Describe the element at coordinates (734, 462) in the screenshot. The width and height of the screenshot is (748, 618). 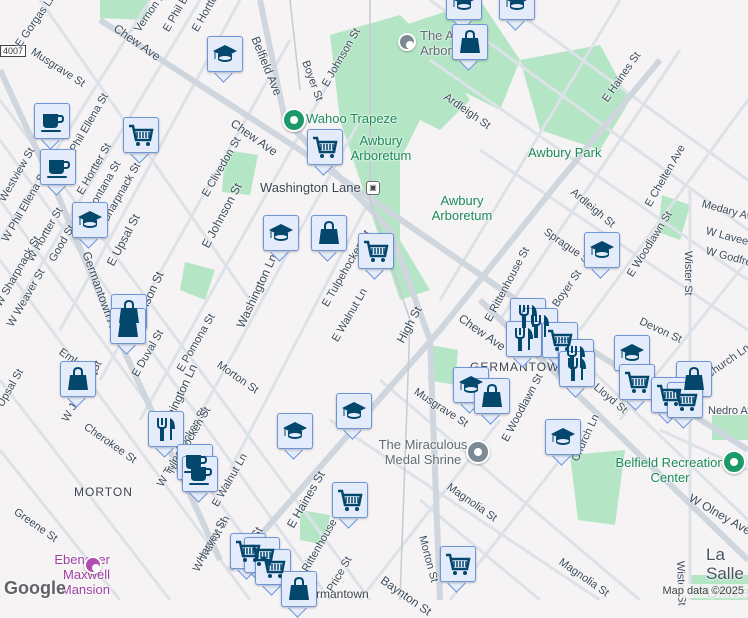
I see `belfield-pin` at that location.